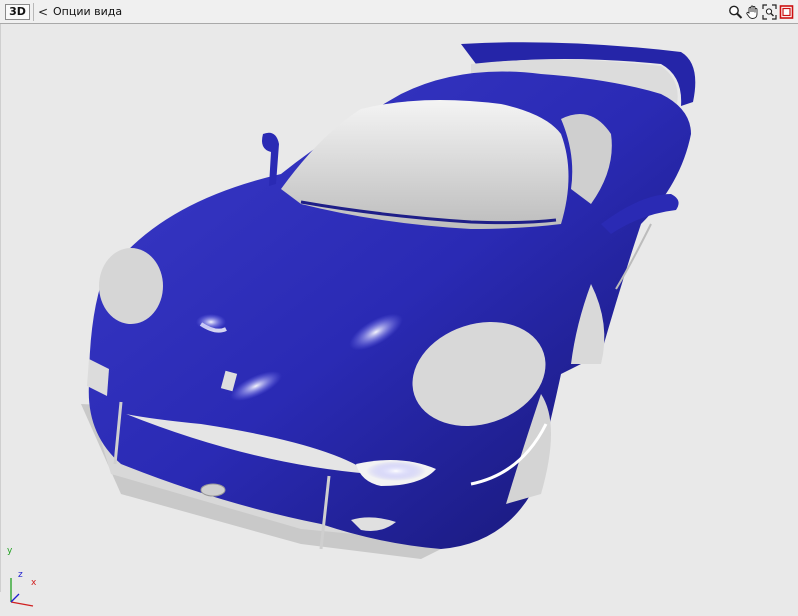  I want to click on pan-hand-icon, so click(752, 12).